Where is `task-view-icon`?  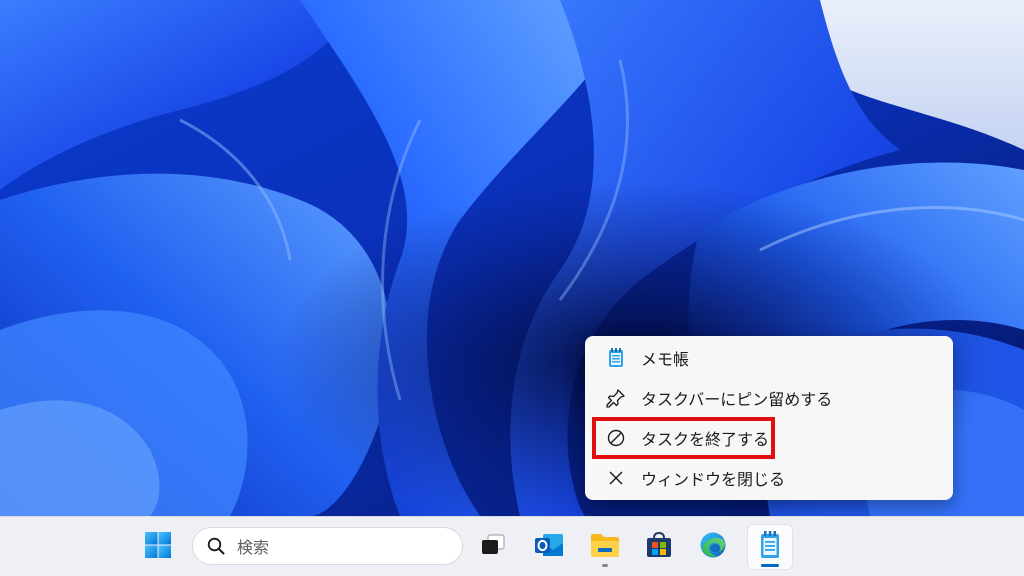
task-view-icon is located at coordinates (493, 547).